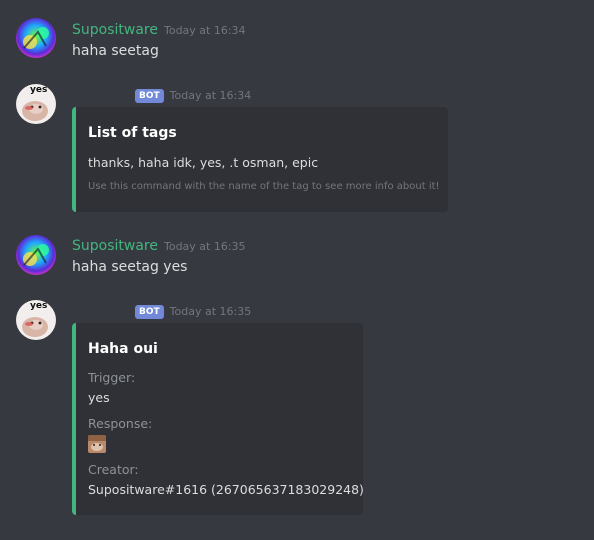 The image size is (594, 540). I want to click on field-value-creator: Supositware#1616 (267065637183029248), so click(226, 489).